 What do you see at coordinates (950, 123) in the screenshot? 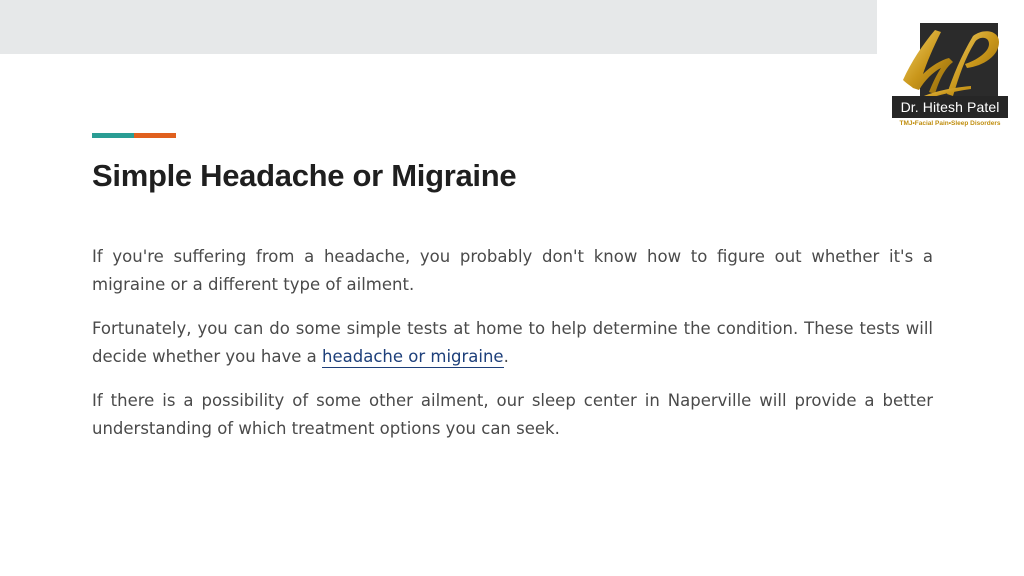
I see `logo-tagline: TMJ•Facial Pain•Sleep Disorders` at bounding box center [950, 123].